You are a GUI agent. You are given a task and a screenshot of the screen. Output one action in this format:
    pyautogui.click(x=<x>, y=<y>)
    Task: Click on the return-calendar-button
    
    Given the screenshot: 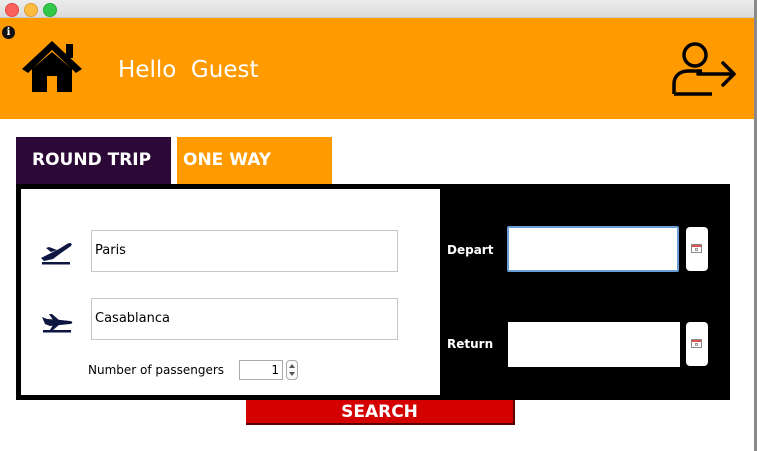 What is the action you would take?
    pyautogui.click(x=697, y=344)
    